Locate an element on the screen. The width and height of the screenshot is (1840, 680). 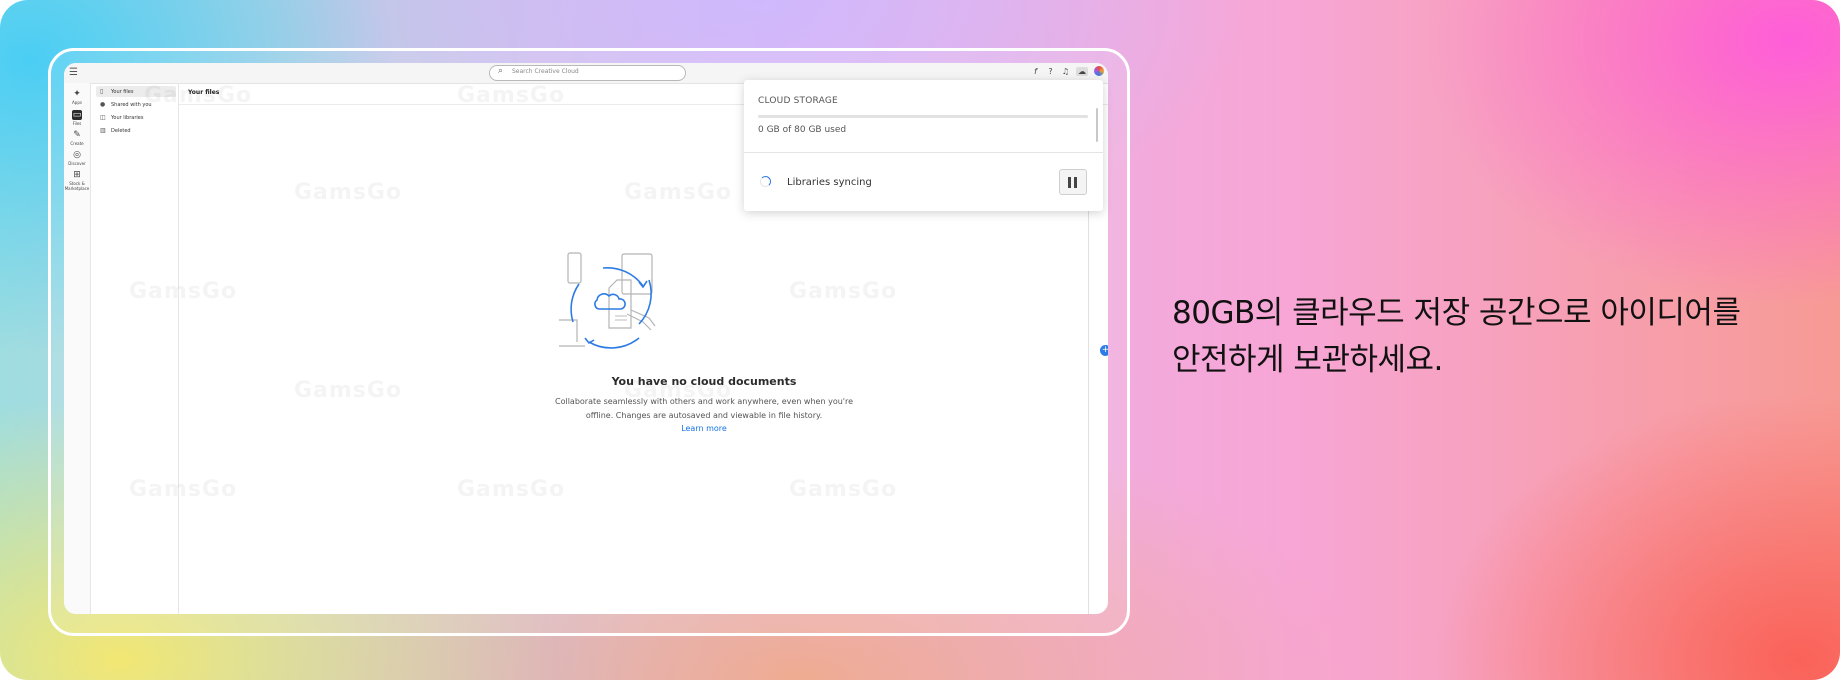
avatar is located at coordinates (1099, 71).